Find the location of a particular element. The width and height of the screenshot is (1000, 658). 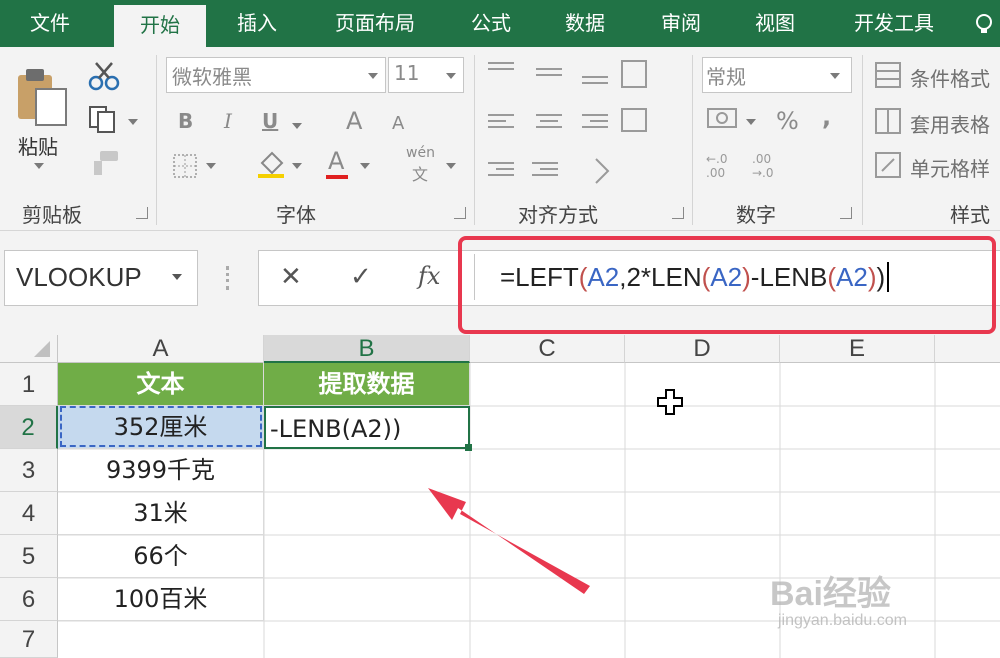

tab-home: 开始 is located at coordinates (160, 26).